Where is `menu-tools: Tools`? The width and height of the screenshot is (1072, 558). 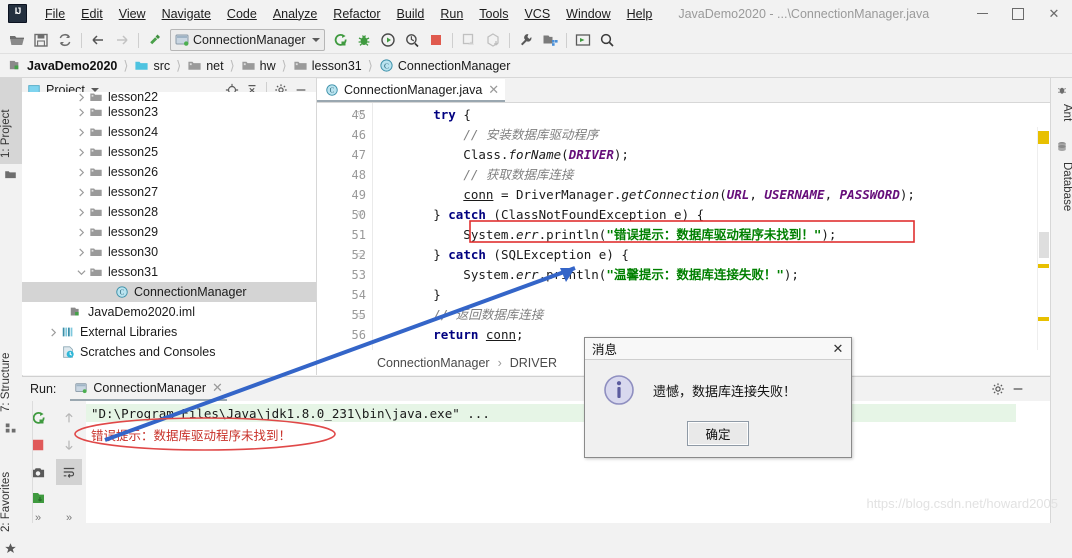 menu-tools: Tools is located at coordinates (493, 14).